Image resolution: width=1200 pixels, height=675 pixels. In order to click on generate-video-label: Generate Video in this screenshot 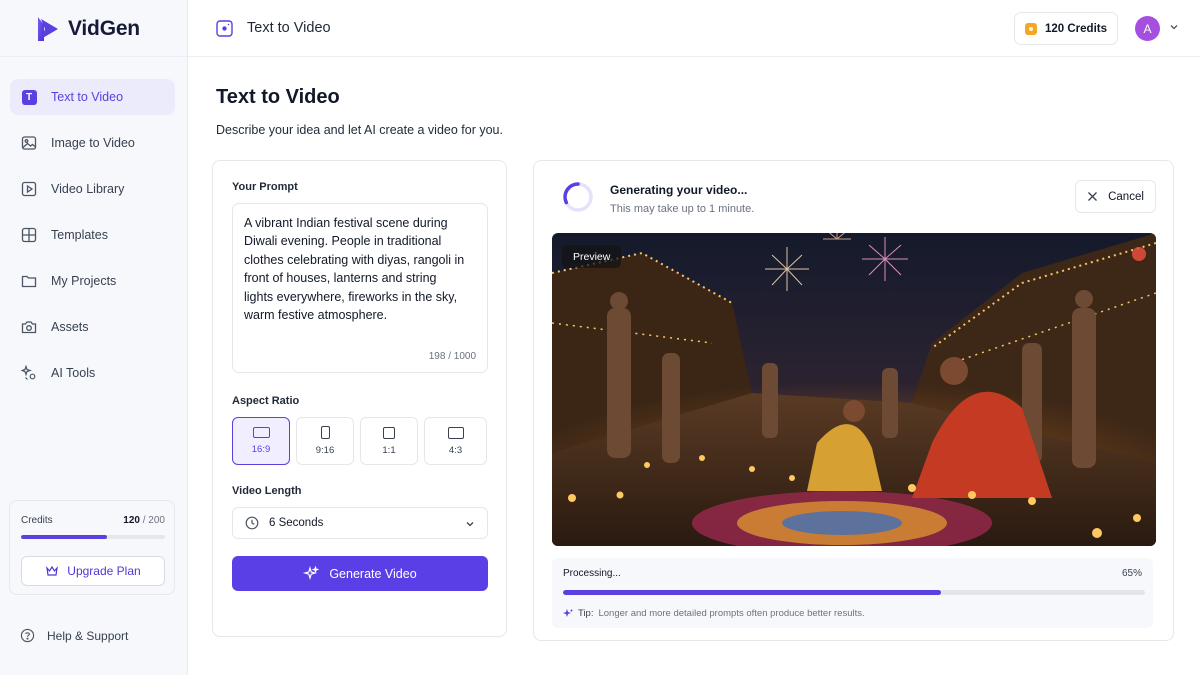, I will do `click(373, 573)`.